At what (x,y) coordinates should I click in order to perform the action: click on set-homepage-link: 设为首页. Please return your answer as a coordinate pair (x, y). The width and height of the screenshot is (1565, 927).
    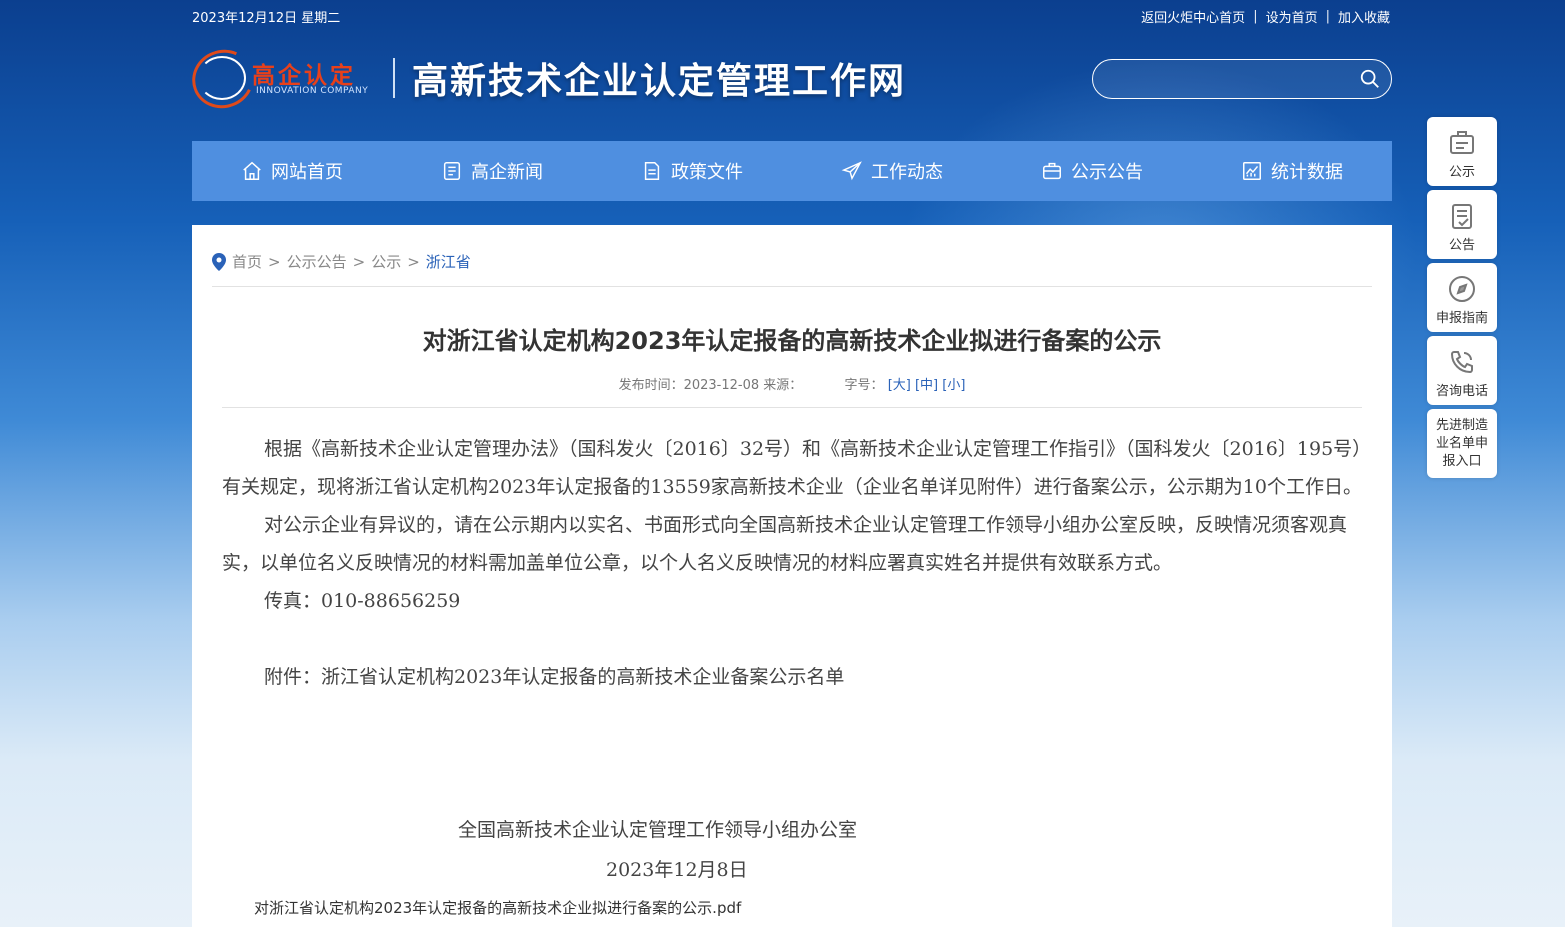
    Looking at the image, I should click on (1292, 16).